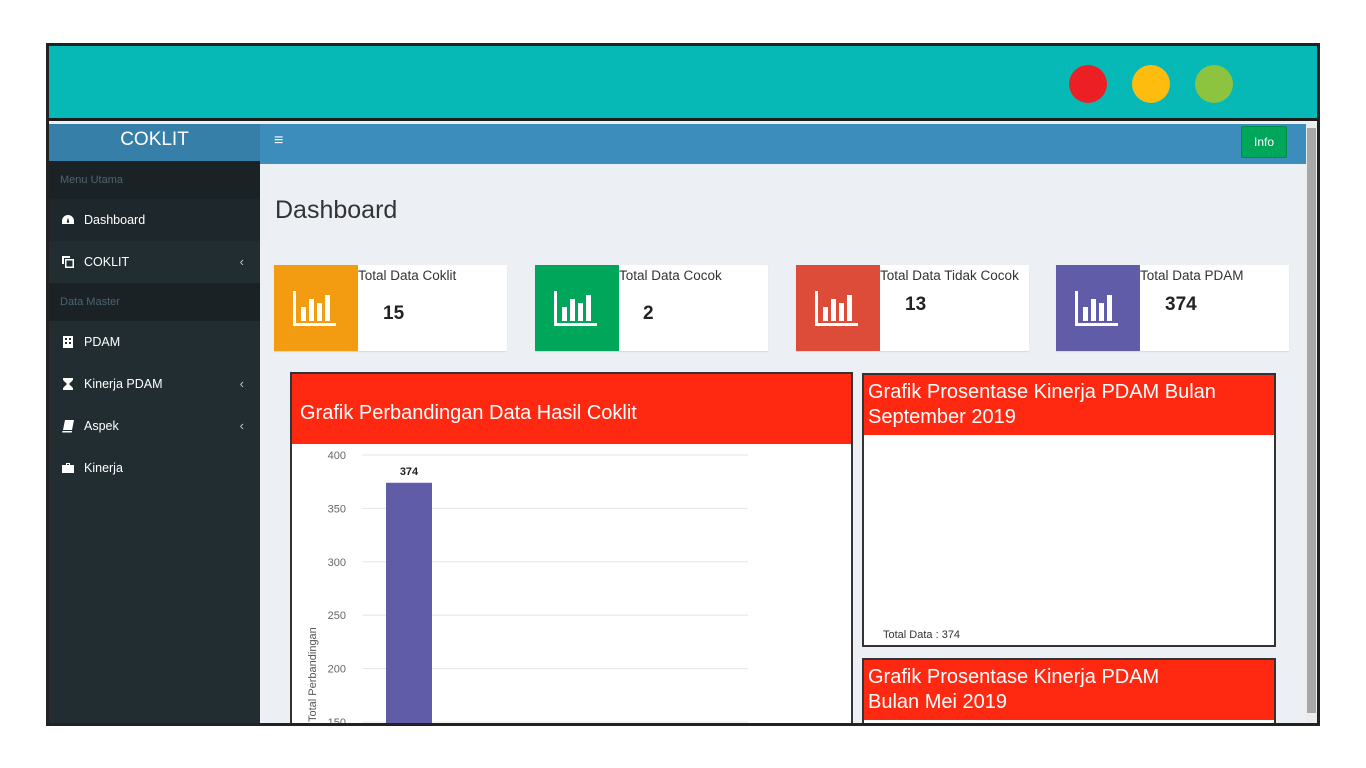  What do you see at coordinates (154, 220) in the screenshot?
I see `sidebar-item-dashboard: Dashboard` at bounding box center [154, 220].